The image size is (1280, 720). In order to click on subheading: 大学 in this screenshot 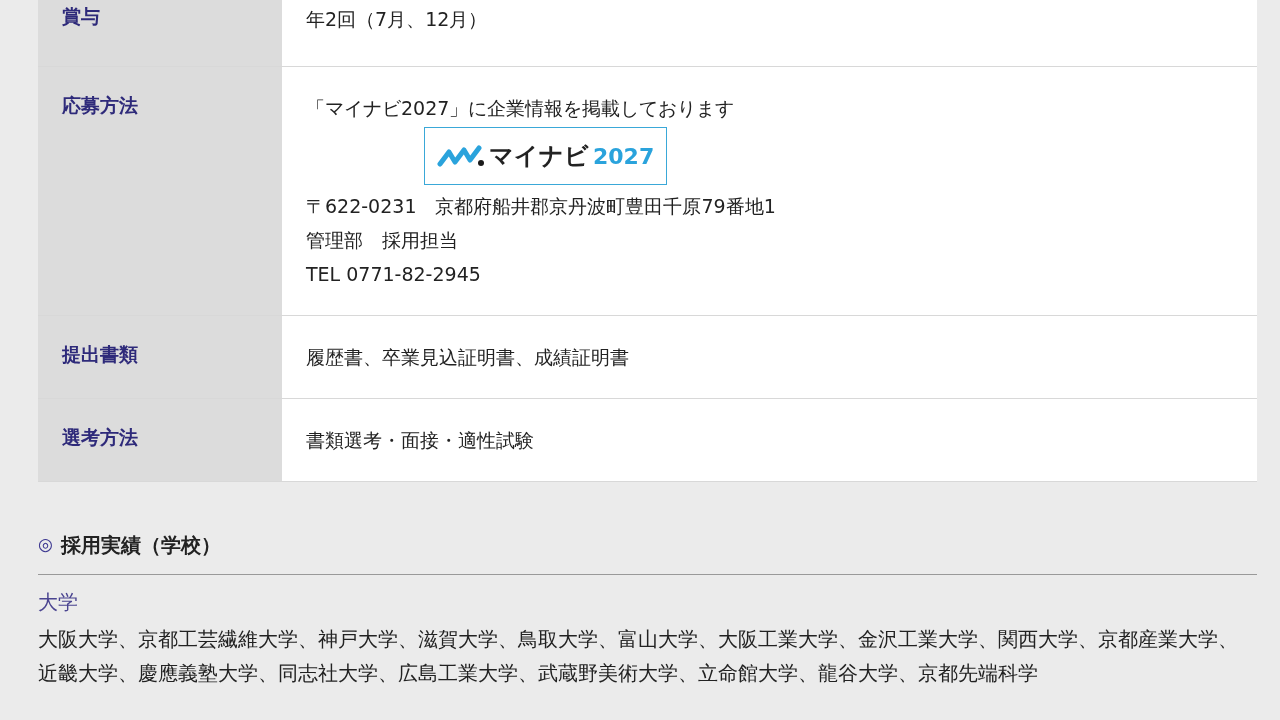, I will do `click(58, 602)`.